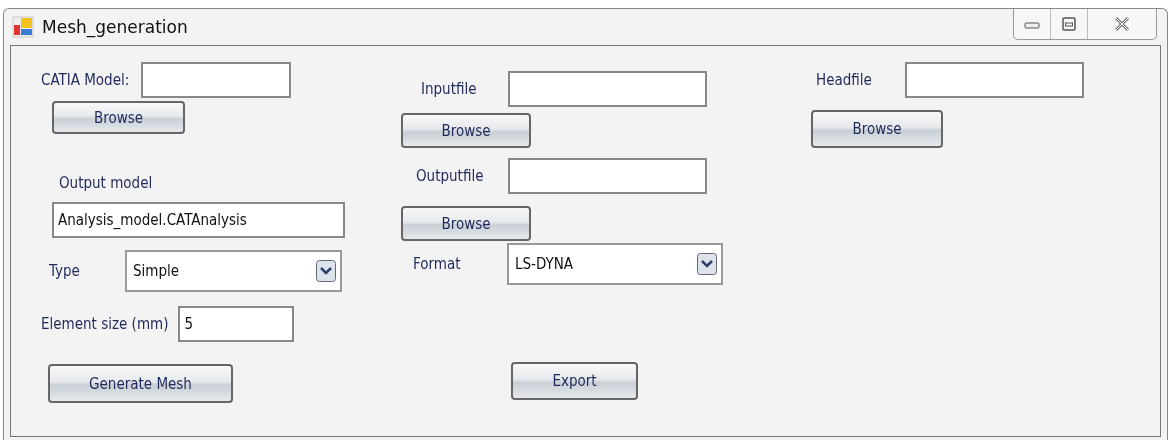 The height and width of the screenshot is (448, 1171). What do you see at coordinates (106, 183) in the screenshot?
I see `field-label: Output model` at bounding box center [106, 183].